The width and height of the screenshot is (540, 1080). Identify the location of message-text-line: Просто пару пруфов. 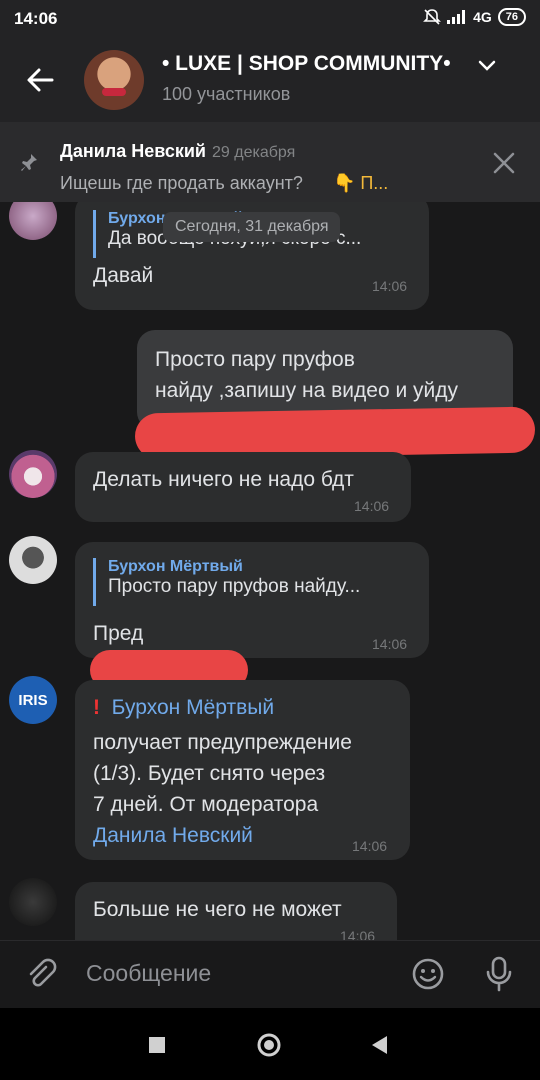
(255, 359).